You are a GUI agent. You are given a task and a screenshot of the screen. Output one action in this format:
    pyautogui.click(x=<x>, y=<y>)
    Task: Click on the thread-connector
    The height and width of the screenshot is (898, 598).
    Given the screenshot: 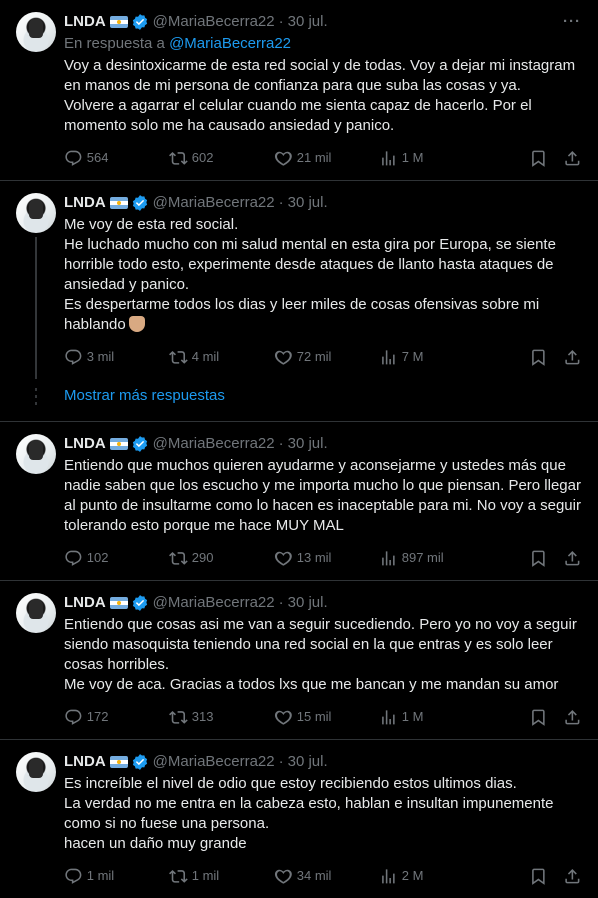 What is the action you would take?
    pyautogui.click(x=36, y=308)
    